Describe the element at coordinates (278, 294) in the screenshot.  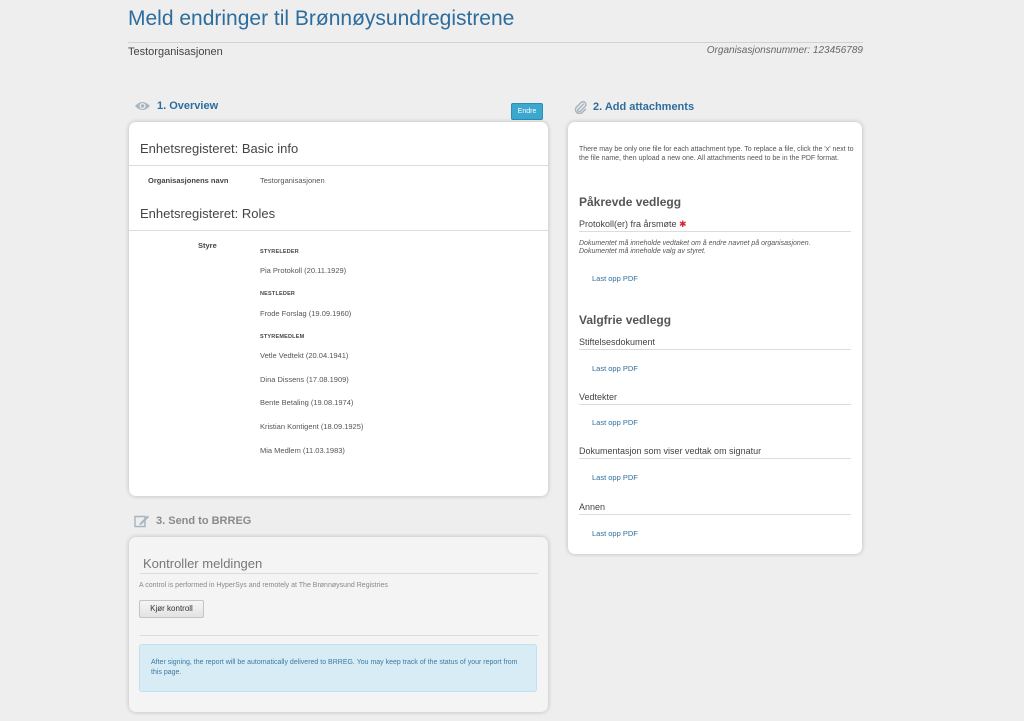
I see `role-category: NESTLEDER` at that location.